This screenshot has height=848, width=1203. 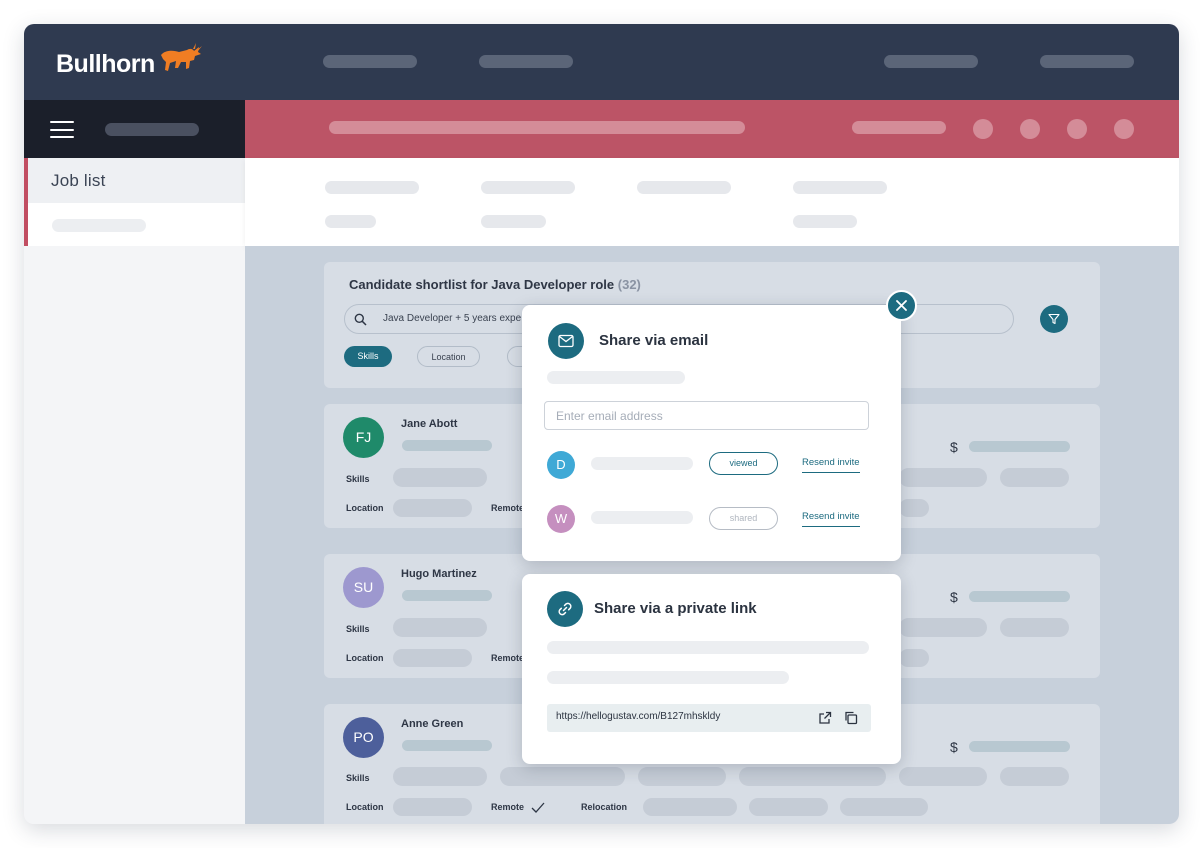 What do you see at coordinates (105, 64) in the screenshot?
I see `logo-text: Bullhorn` at bounding box center [105, 64].